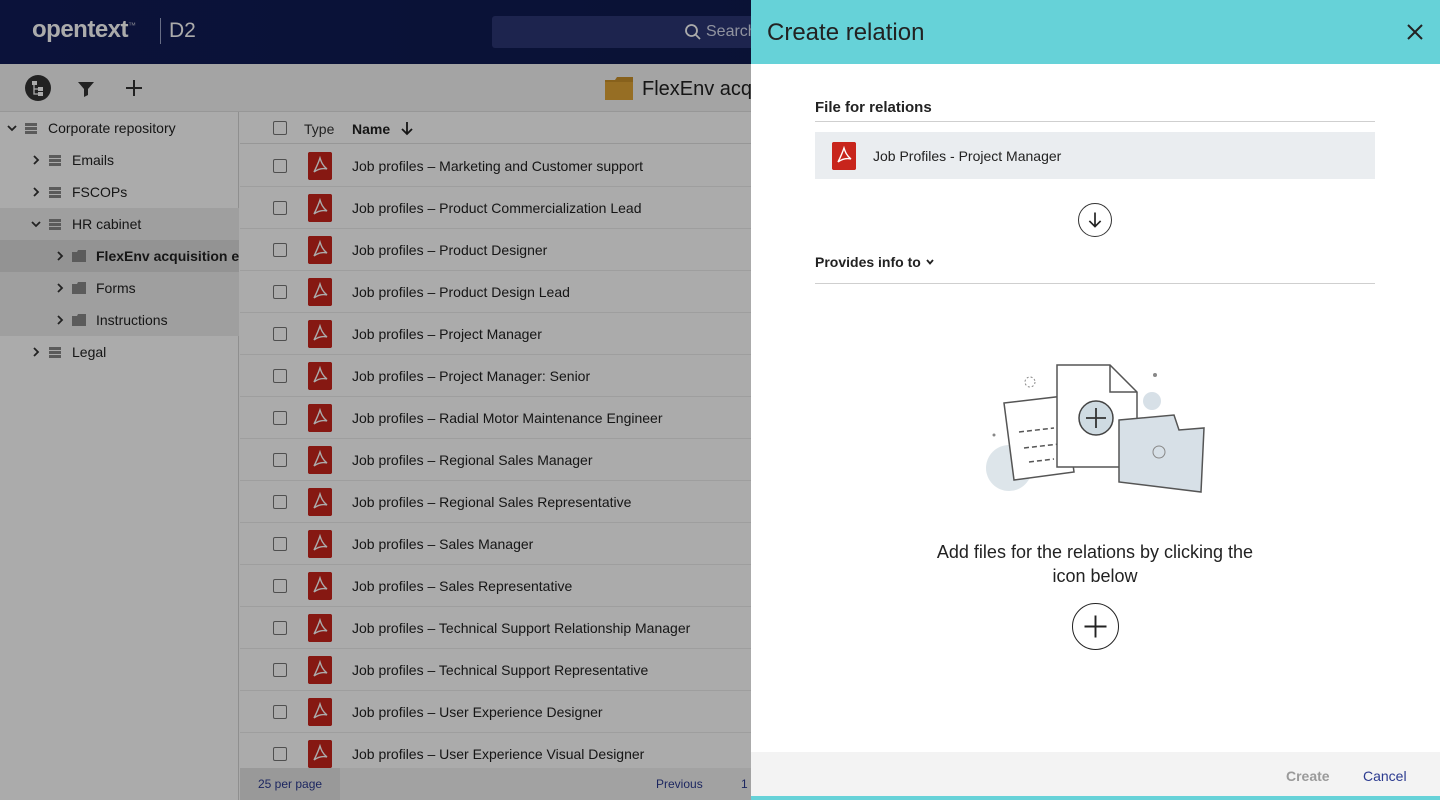  I want to click on relation-type-dropdown: Provides info to, so click(874, 262).